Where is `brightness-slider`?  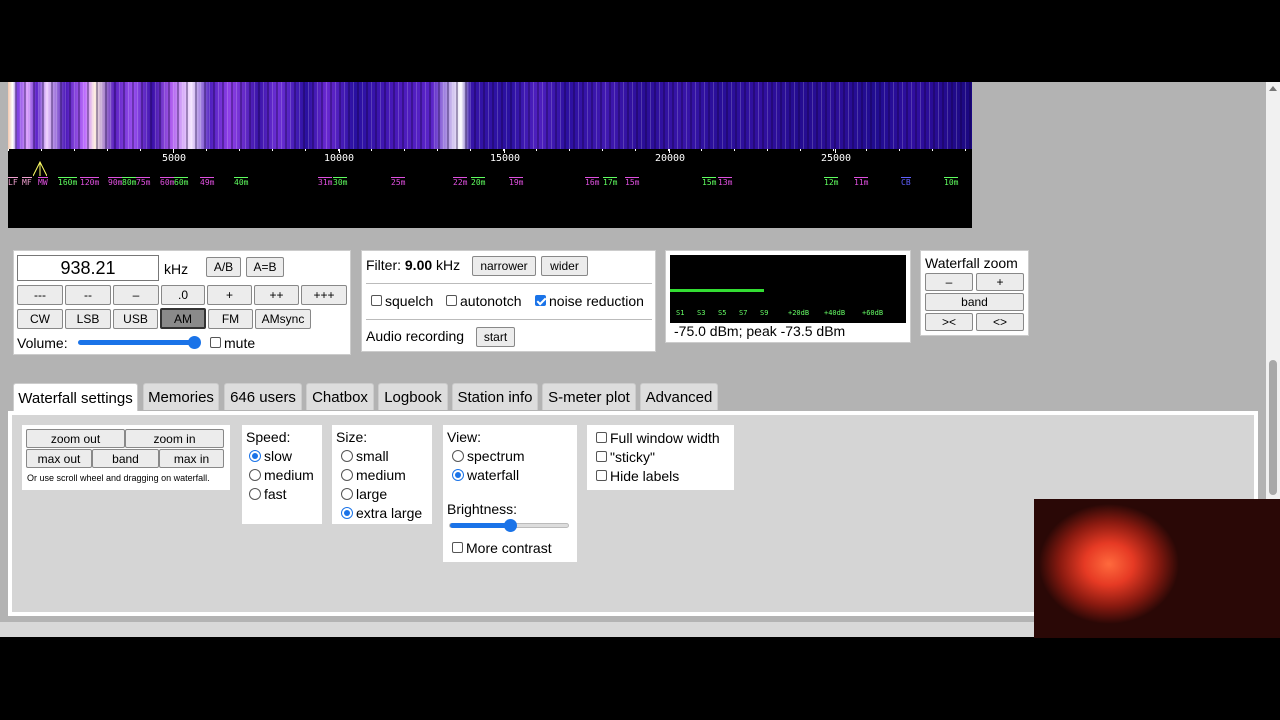
brightness-slider is located at coordinates (509, 525).